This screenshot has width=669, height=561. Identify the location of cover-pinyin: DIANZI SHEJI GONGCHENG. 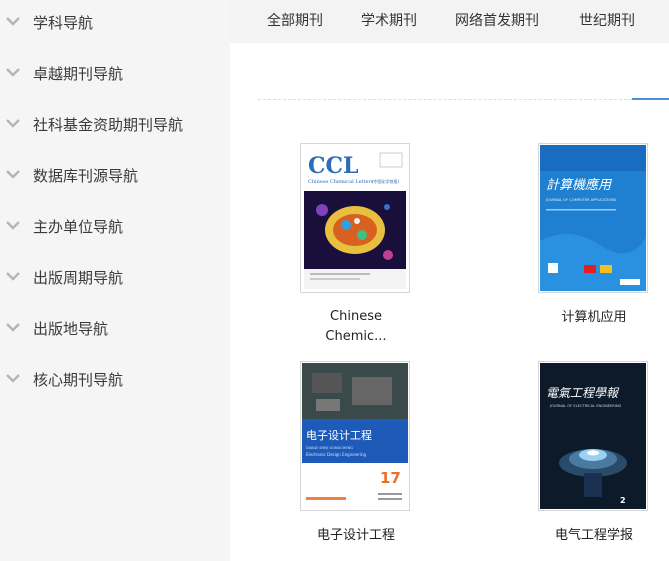
(329, 448).